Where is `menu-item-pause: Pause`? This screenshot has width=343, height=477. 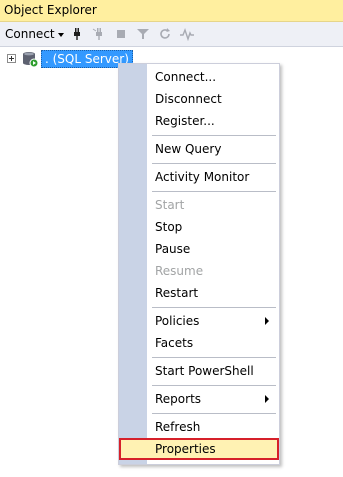
menu-item-pause: Pause is located at coordinates (199, 249).